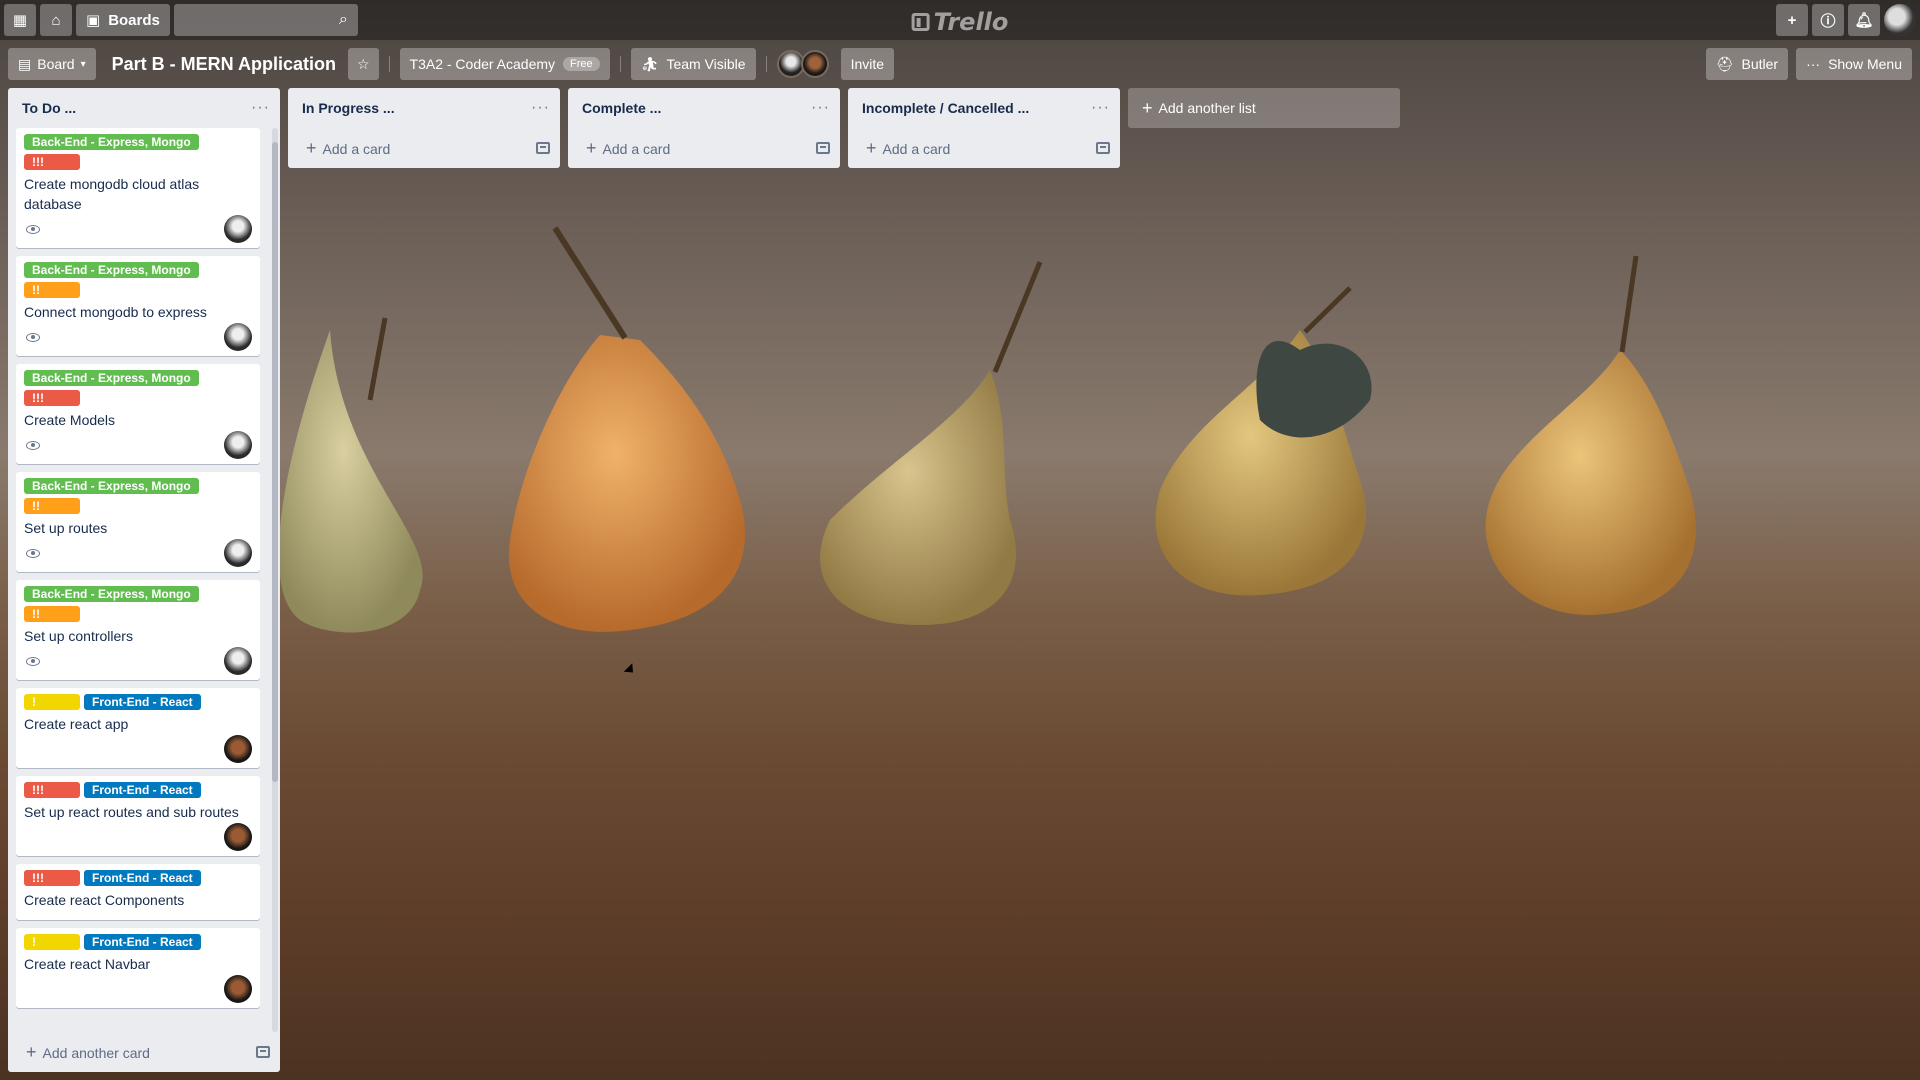  I want to click on eye-icon, so click(33, 337).